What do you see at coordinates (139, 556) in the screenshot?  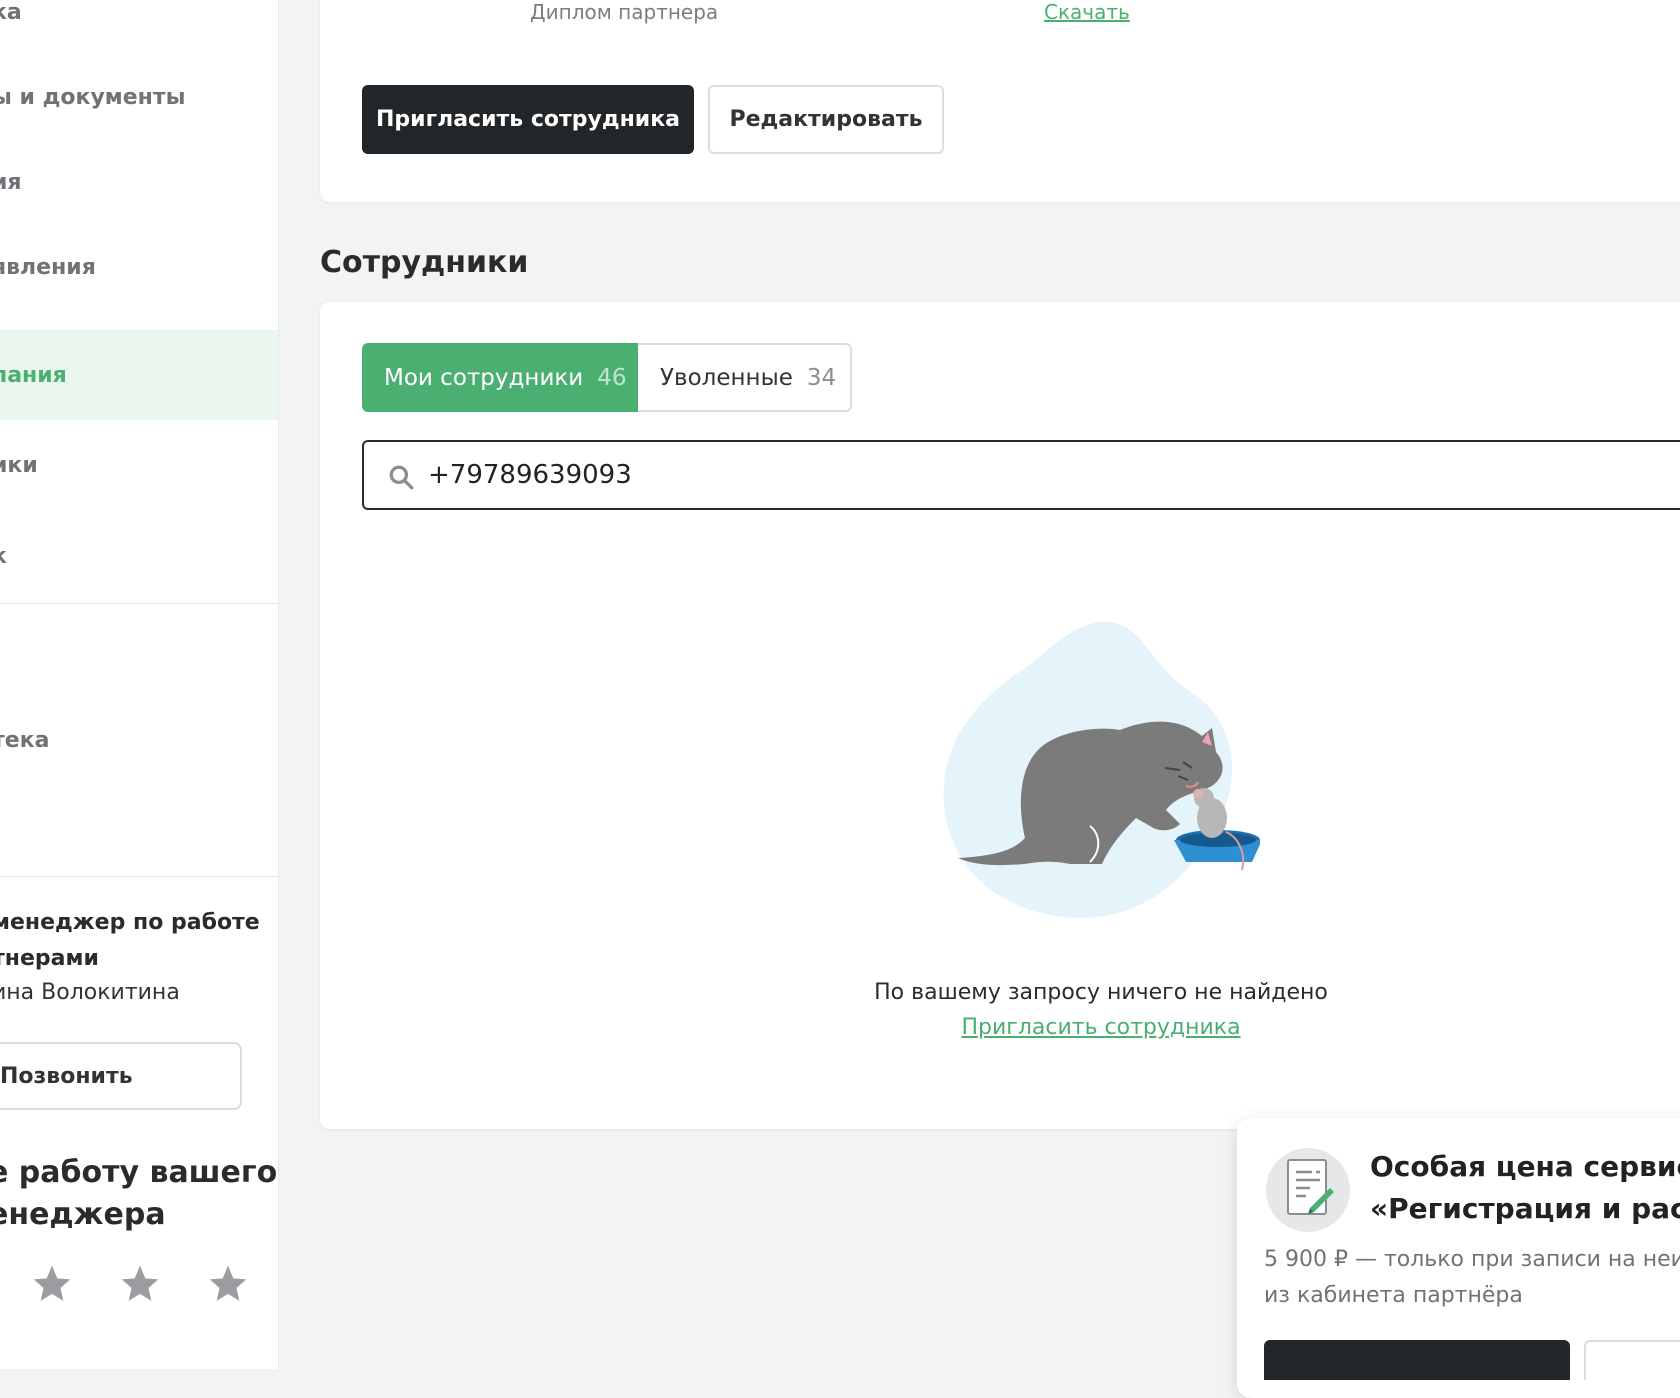 I see `sidebar-item-6: к` at bounding box center [139, 556].